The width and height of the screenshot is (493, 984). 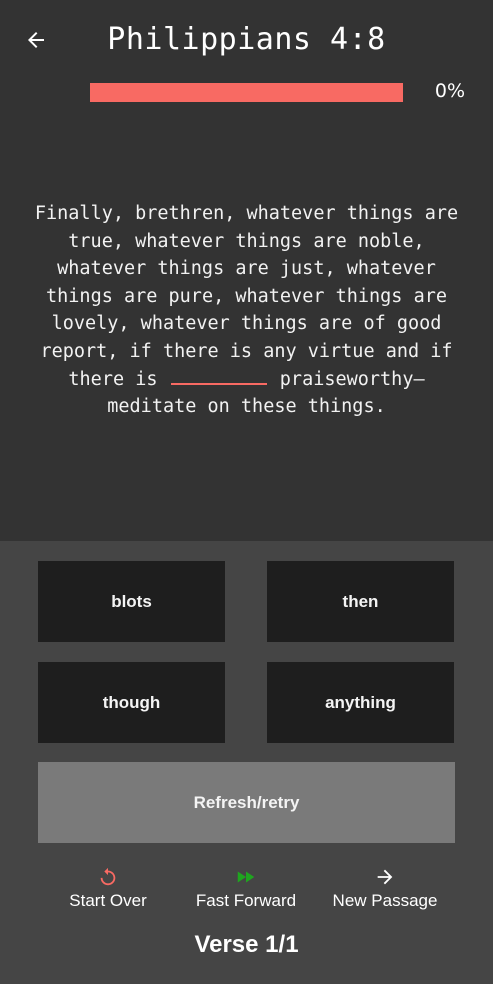 I want to click on fast-forward-label: Fast Forward, so click(x=246, y=900).